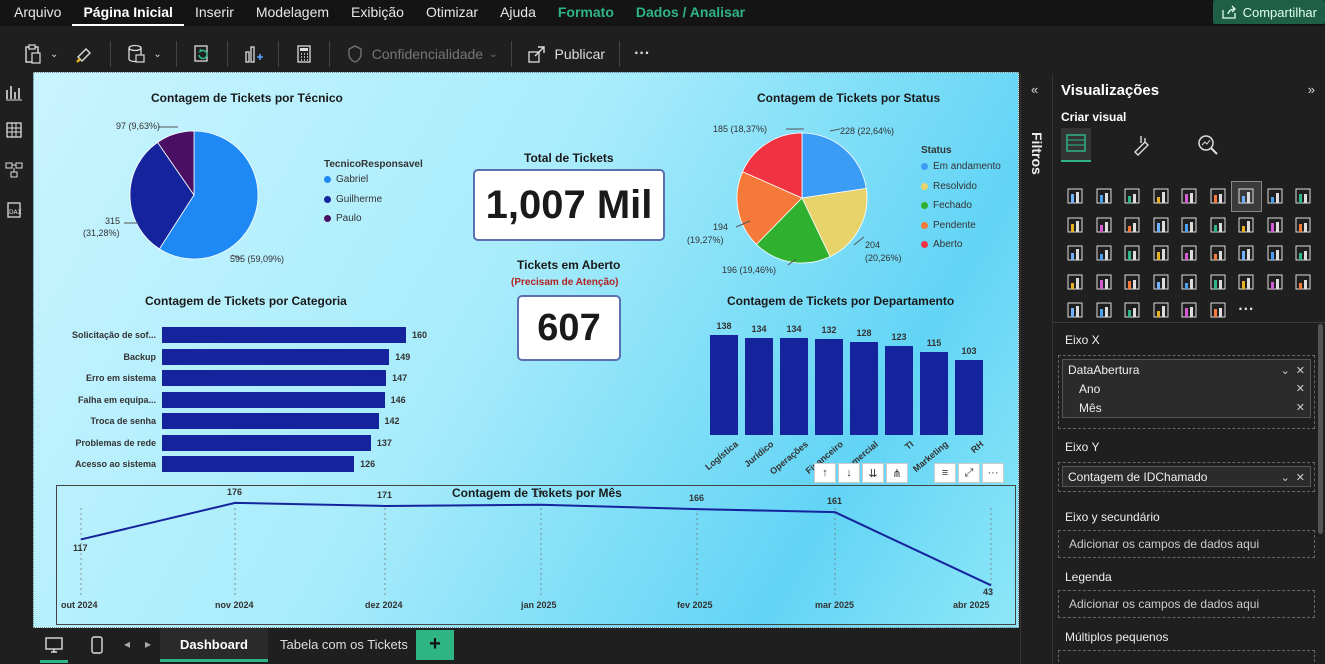 The height and width of the screenshot is (664, 1325). Describe the element at coordinates (1189, 196) in the screenshot. I see `100-bar-visual-icon` at that location.